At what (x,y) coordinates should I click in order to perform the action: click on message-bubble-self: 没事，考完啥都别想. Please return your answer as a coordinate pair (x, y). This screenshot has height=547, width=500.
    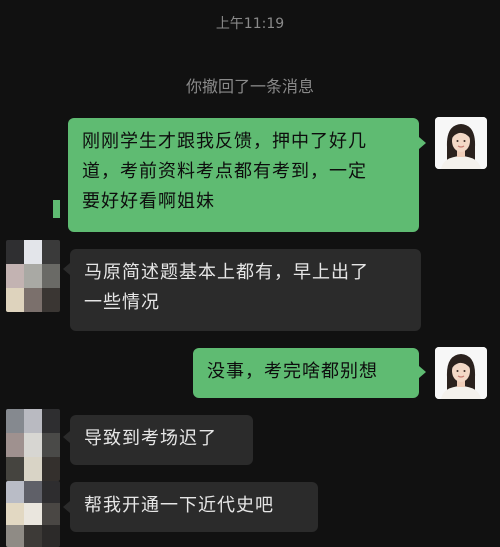
    Looking at the image, I should click on (306, 373).